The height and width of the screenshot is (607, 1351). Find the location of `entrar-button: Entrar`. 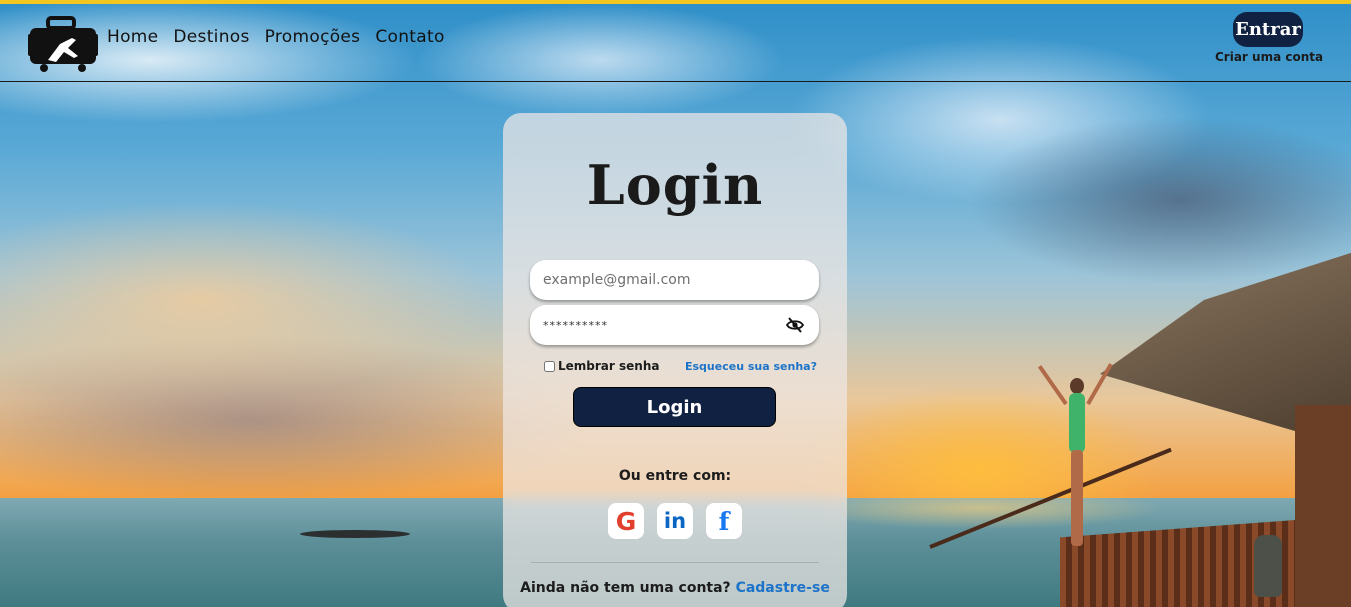

entrar-button: Entrar is located at coordinates (1268, 29).